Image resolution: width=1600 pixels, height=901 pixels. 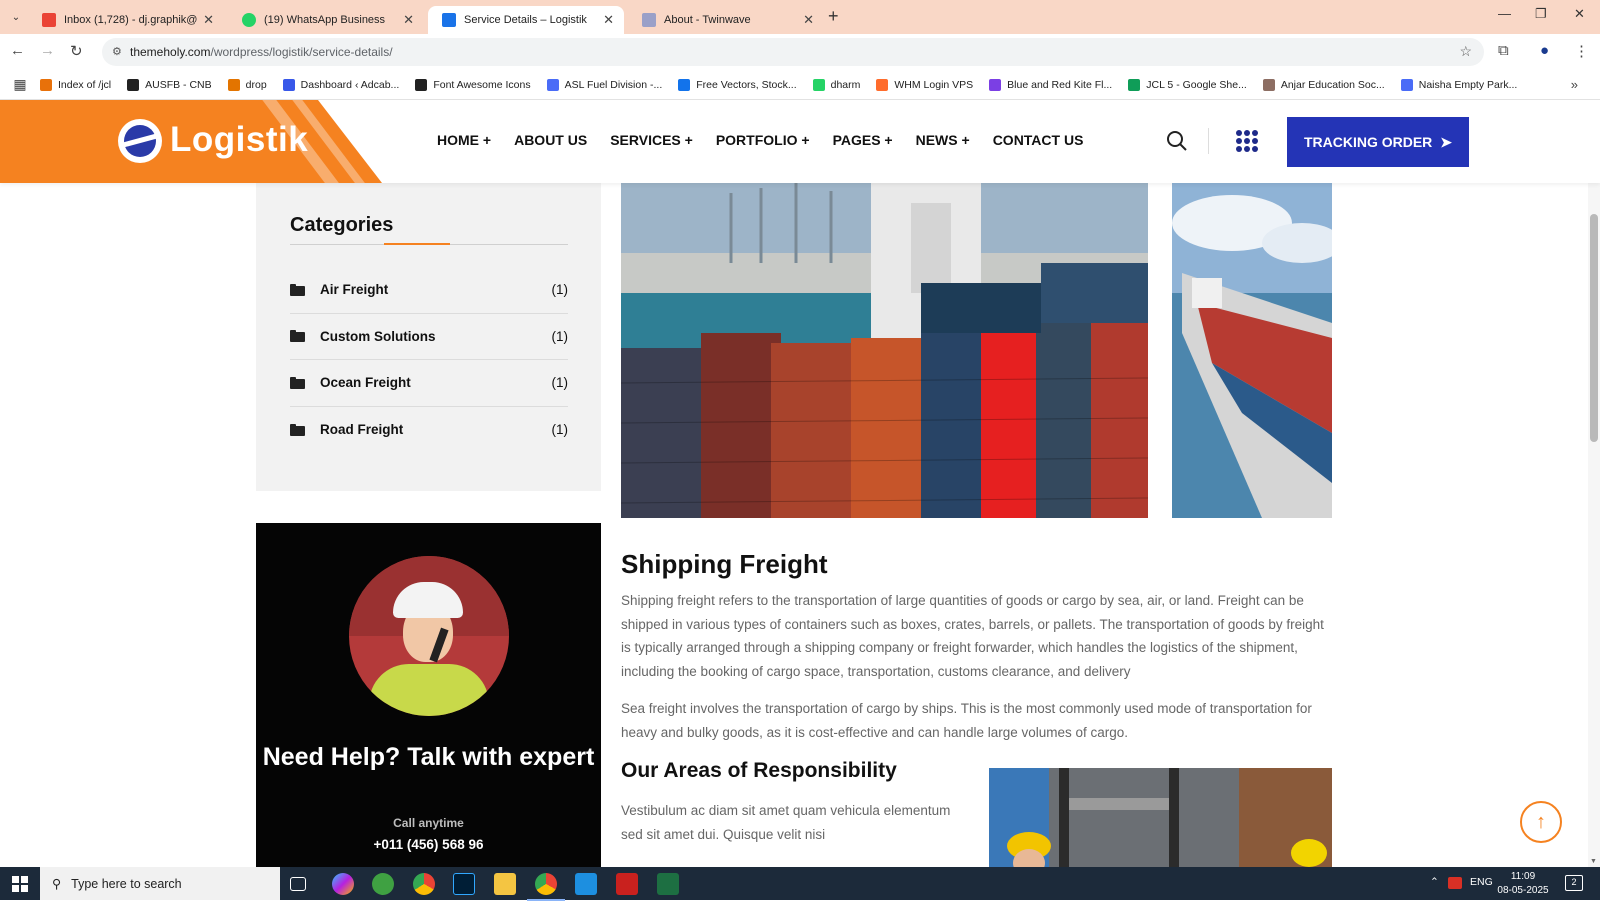 I want to click on search-icon, so click(x=1177, y=141).